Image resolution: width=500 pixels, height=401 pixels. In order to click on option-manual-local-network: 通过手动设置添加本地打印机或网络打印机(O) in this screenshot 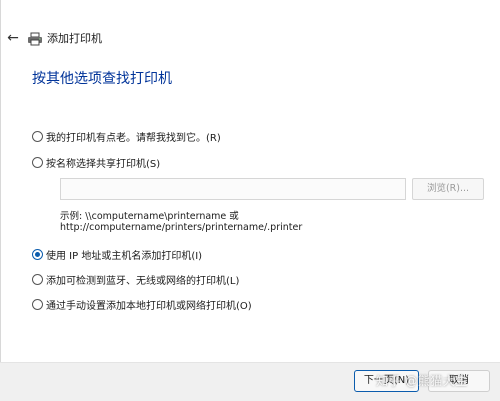, I will do `click(142, 304)`.